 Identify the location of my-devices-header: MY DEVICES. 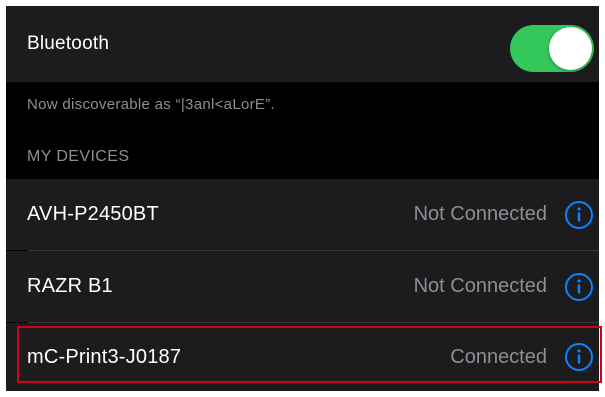
(78, 156).